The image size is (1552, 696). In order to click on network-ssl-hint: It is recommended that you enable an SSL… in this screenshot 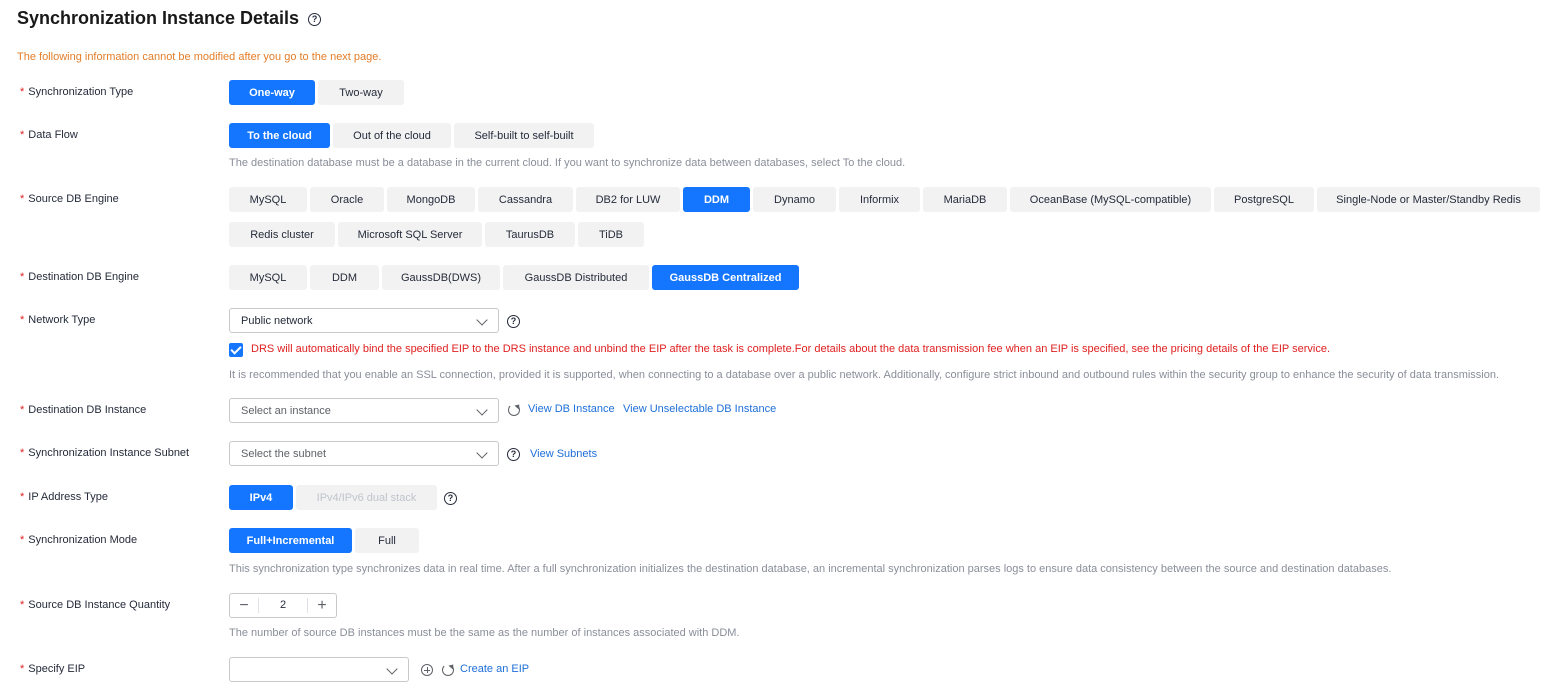, I will do `click(864, 375)`.